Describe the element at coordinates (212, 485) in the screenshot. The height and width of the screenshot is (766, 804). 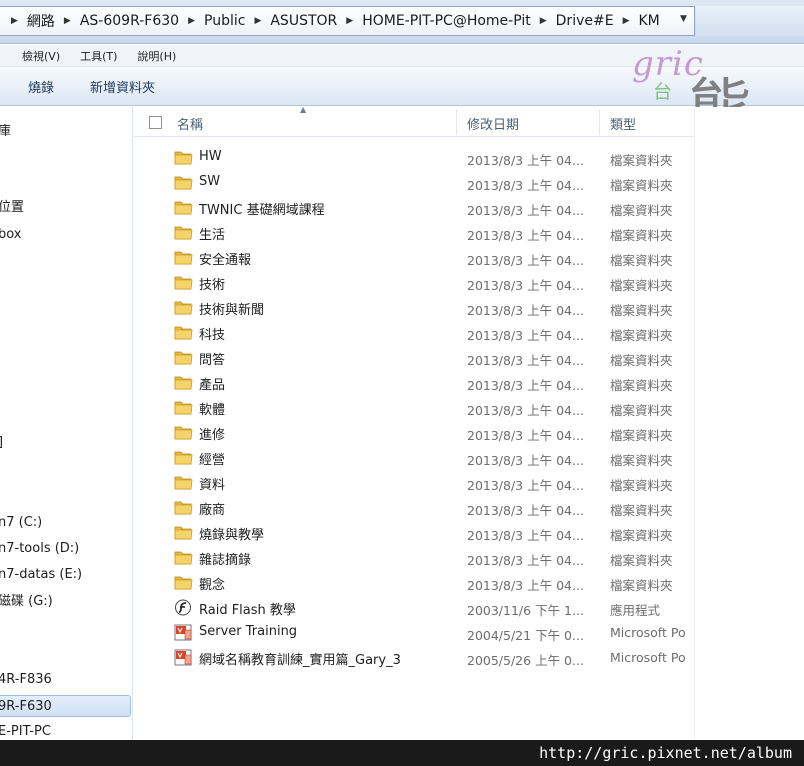
I see `file-name: 資料` at that location.